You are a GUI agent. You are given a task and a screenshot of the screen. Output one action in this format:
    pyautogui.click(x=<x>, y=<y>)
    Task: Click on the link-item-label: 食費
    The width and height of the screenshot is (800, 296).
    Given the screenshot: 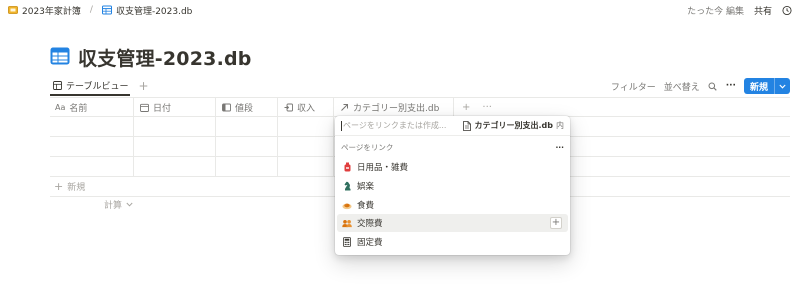 What is the action you would take?
    pyautogui.click(x=366, y=206)
    